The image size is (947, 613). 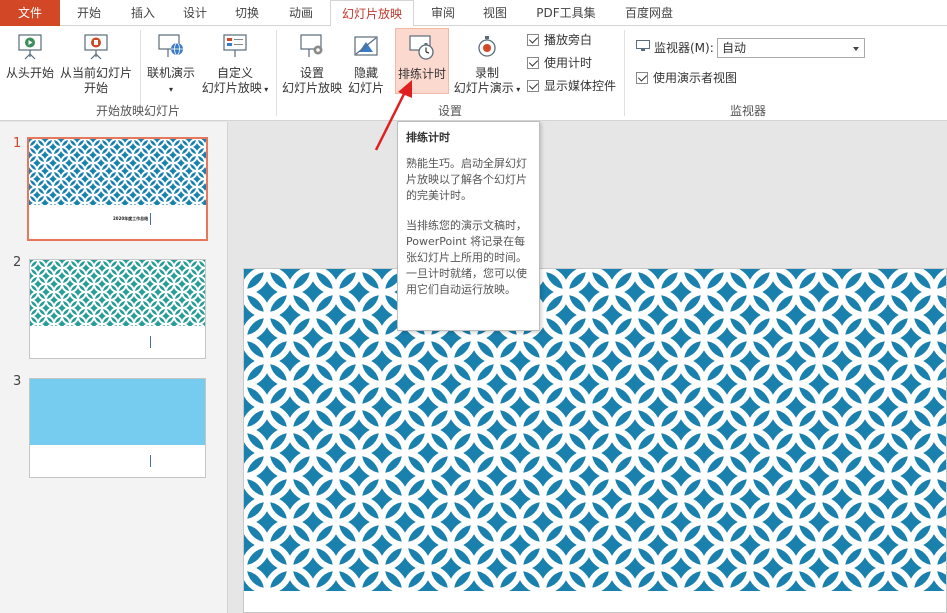 What do you see at coordinates (117, 412) in the screenshot?
I see `slide-color-block` at bounding box center [117, 412].